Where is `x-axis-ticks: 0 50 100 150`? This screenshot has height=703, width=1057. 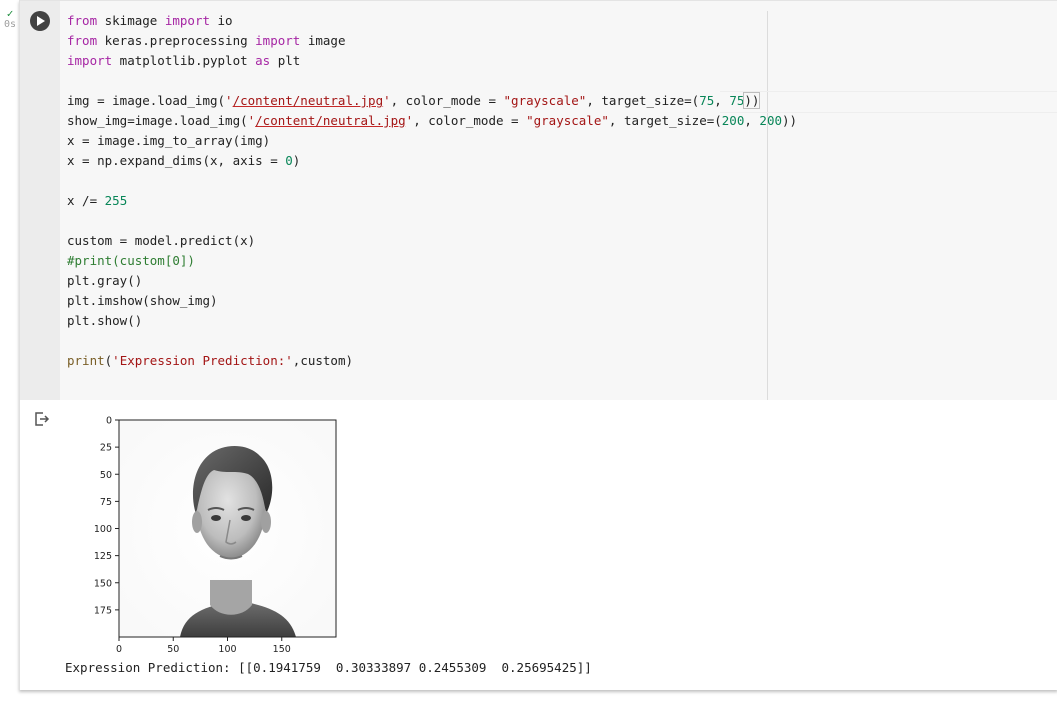
x-axis-ticks: 0 50 100 150 is located at coordinates (203, 646).